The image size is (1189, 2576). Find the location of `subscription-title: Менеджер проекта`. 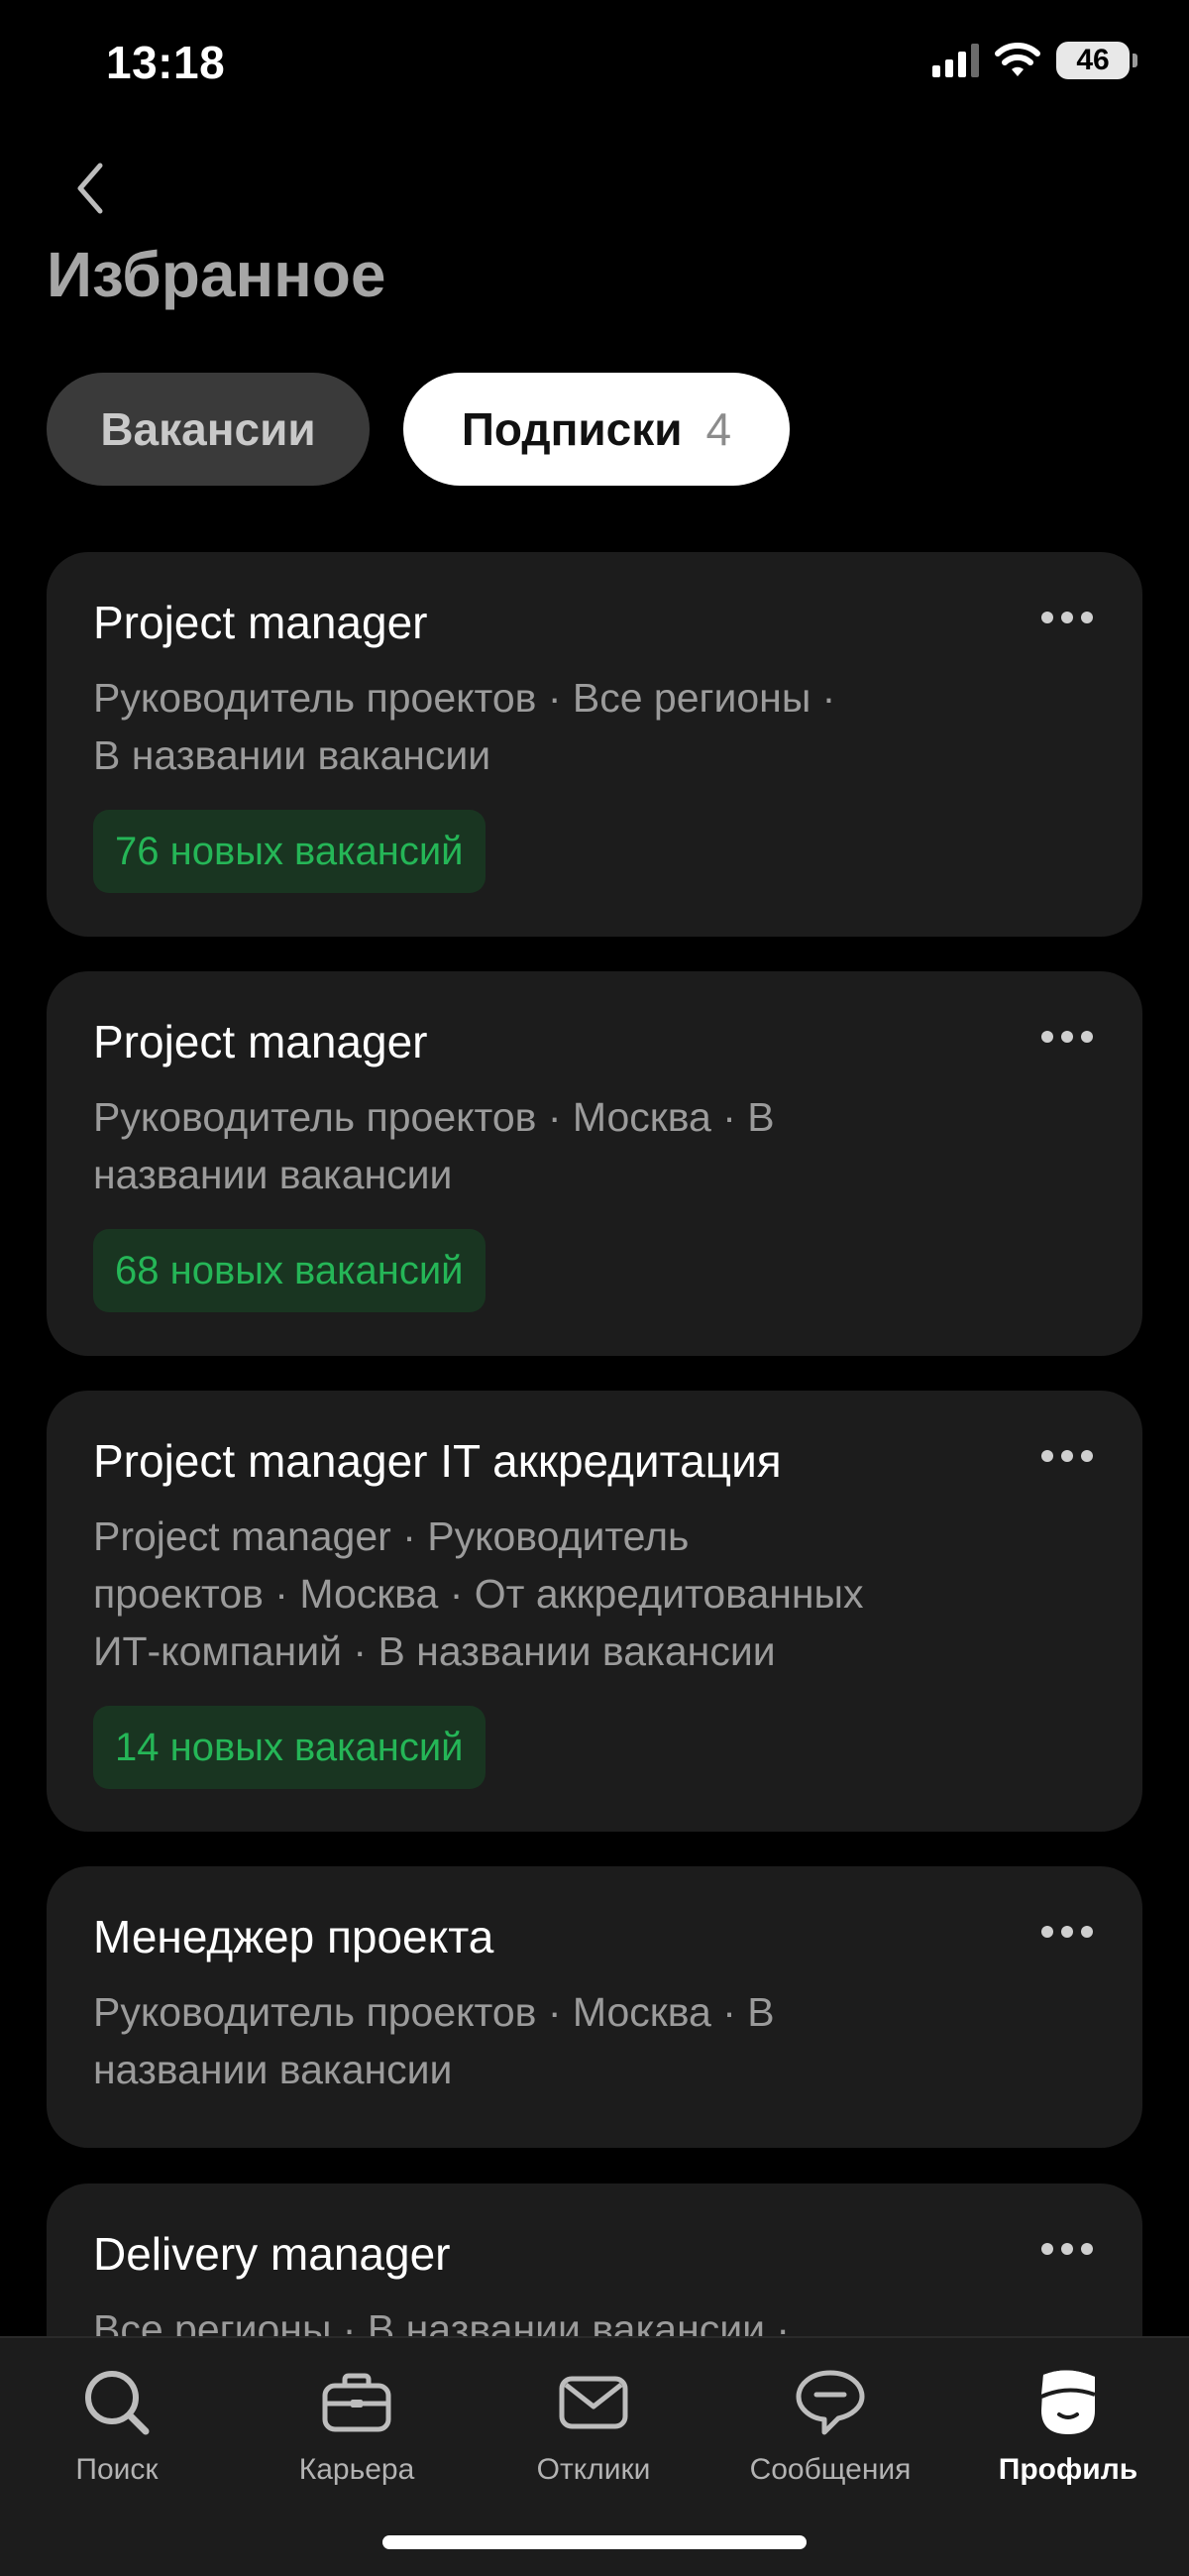

subscription-title: Менеджер проекта is located at coordinates (293, 1936).